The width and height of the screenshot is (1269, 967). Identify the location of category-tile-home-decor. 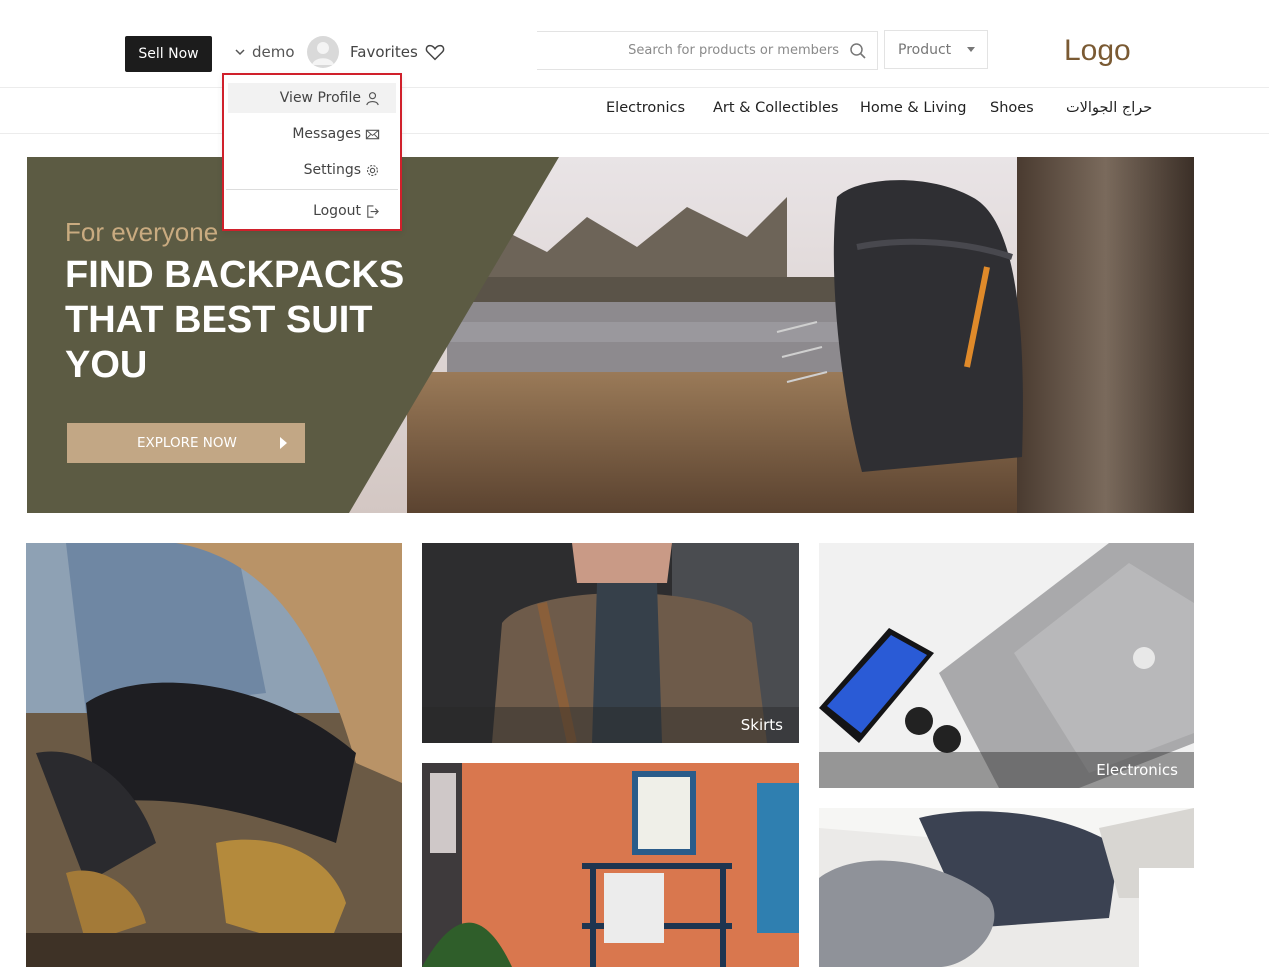
(610, 865).